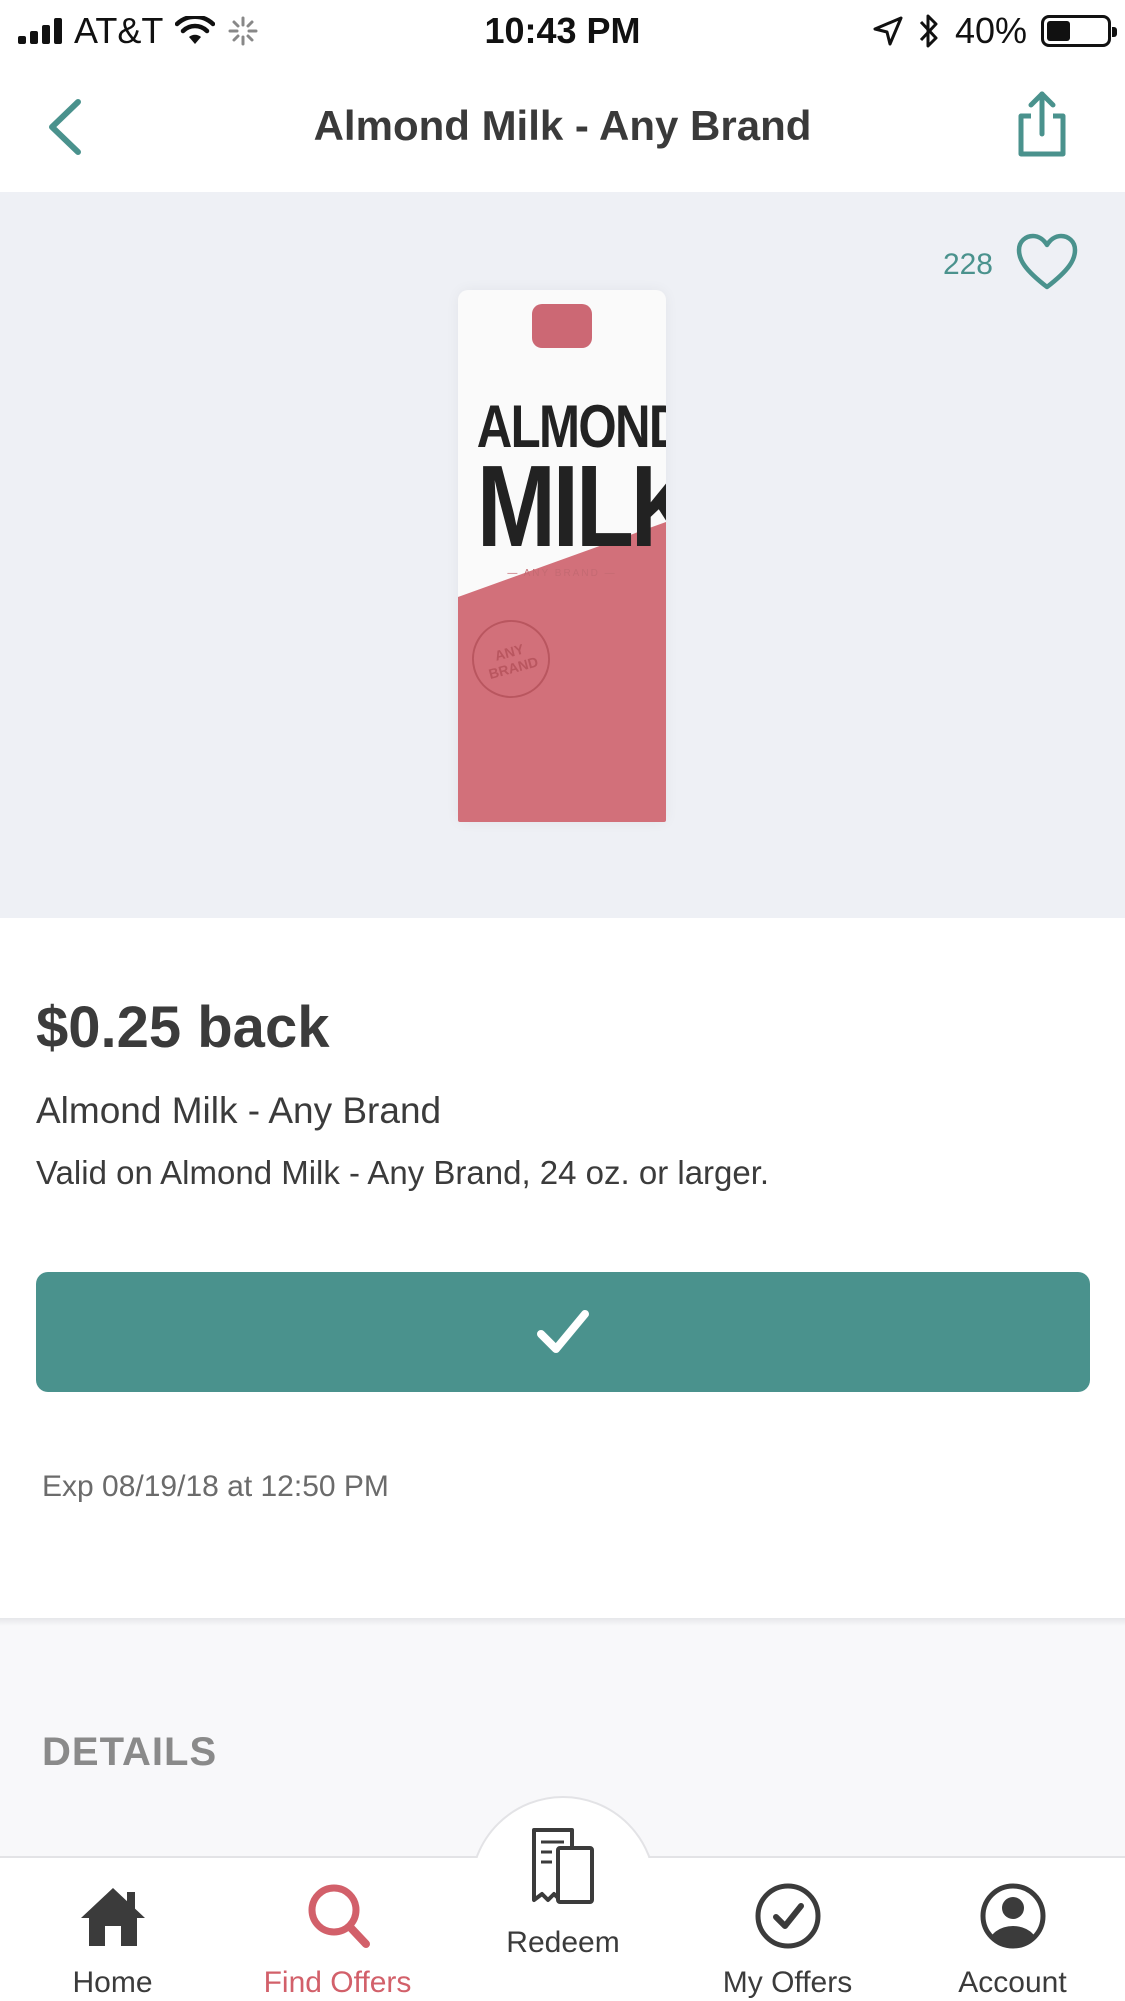  I want to click on tab-my-offers-label: My Offers, so click(787, 1982).